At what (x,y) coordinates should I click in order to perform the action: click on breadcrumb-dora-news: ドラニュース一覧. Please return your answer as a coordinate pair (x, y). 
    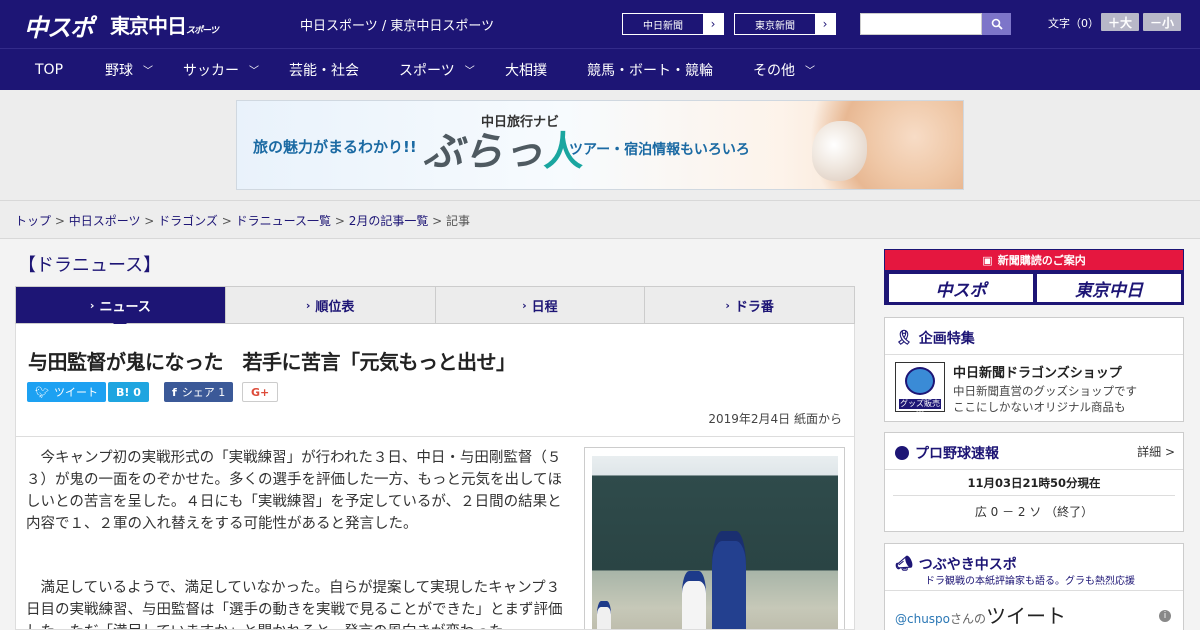
    Looking at the image, I should click on (283, 221).